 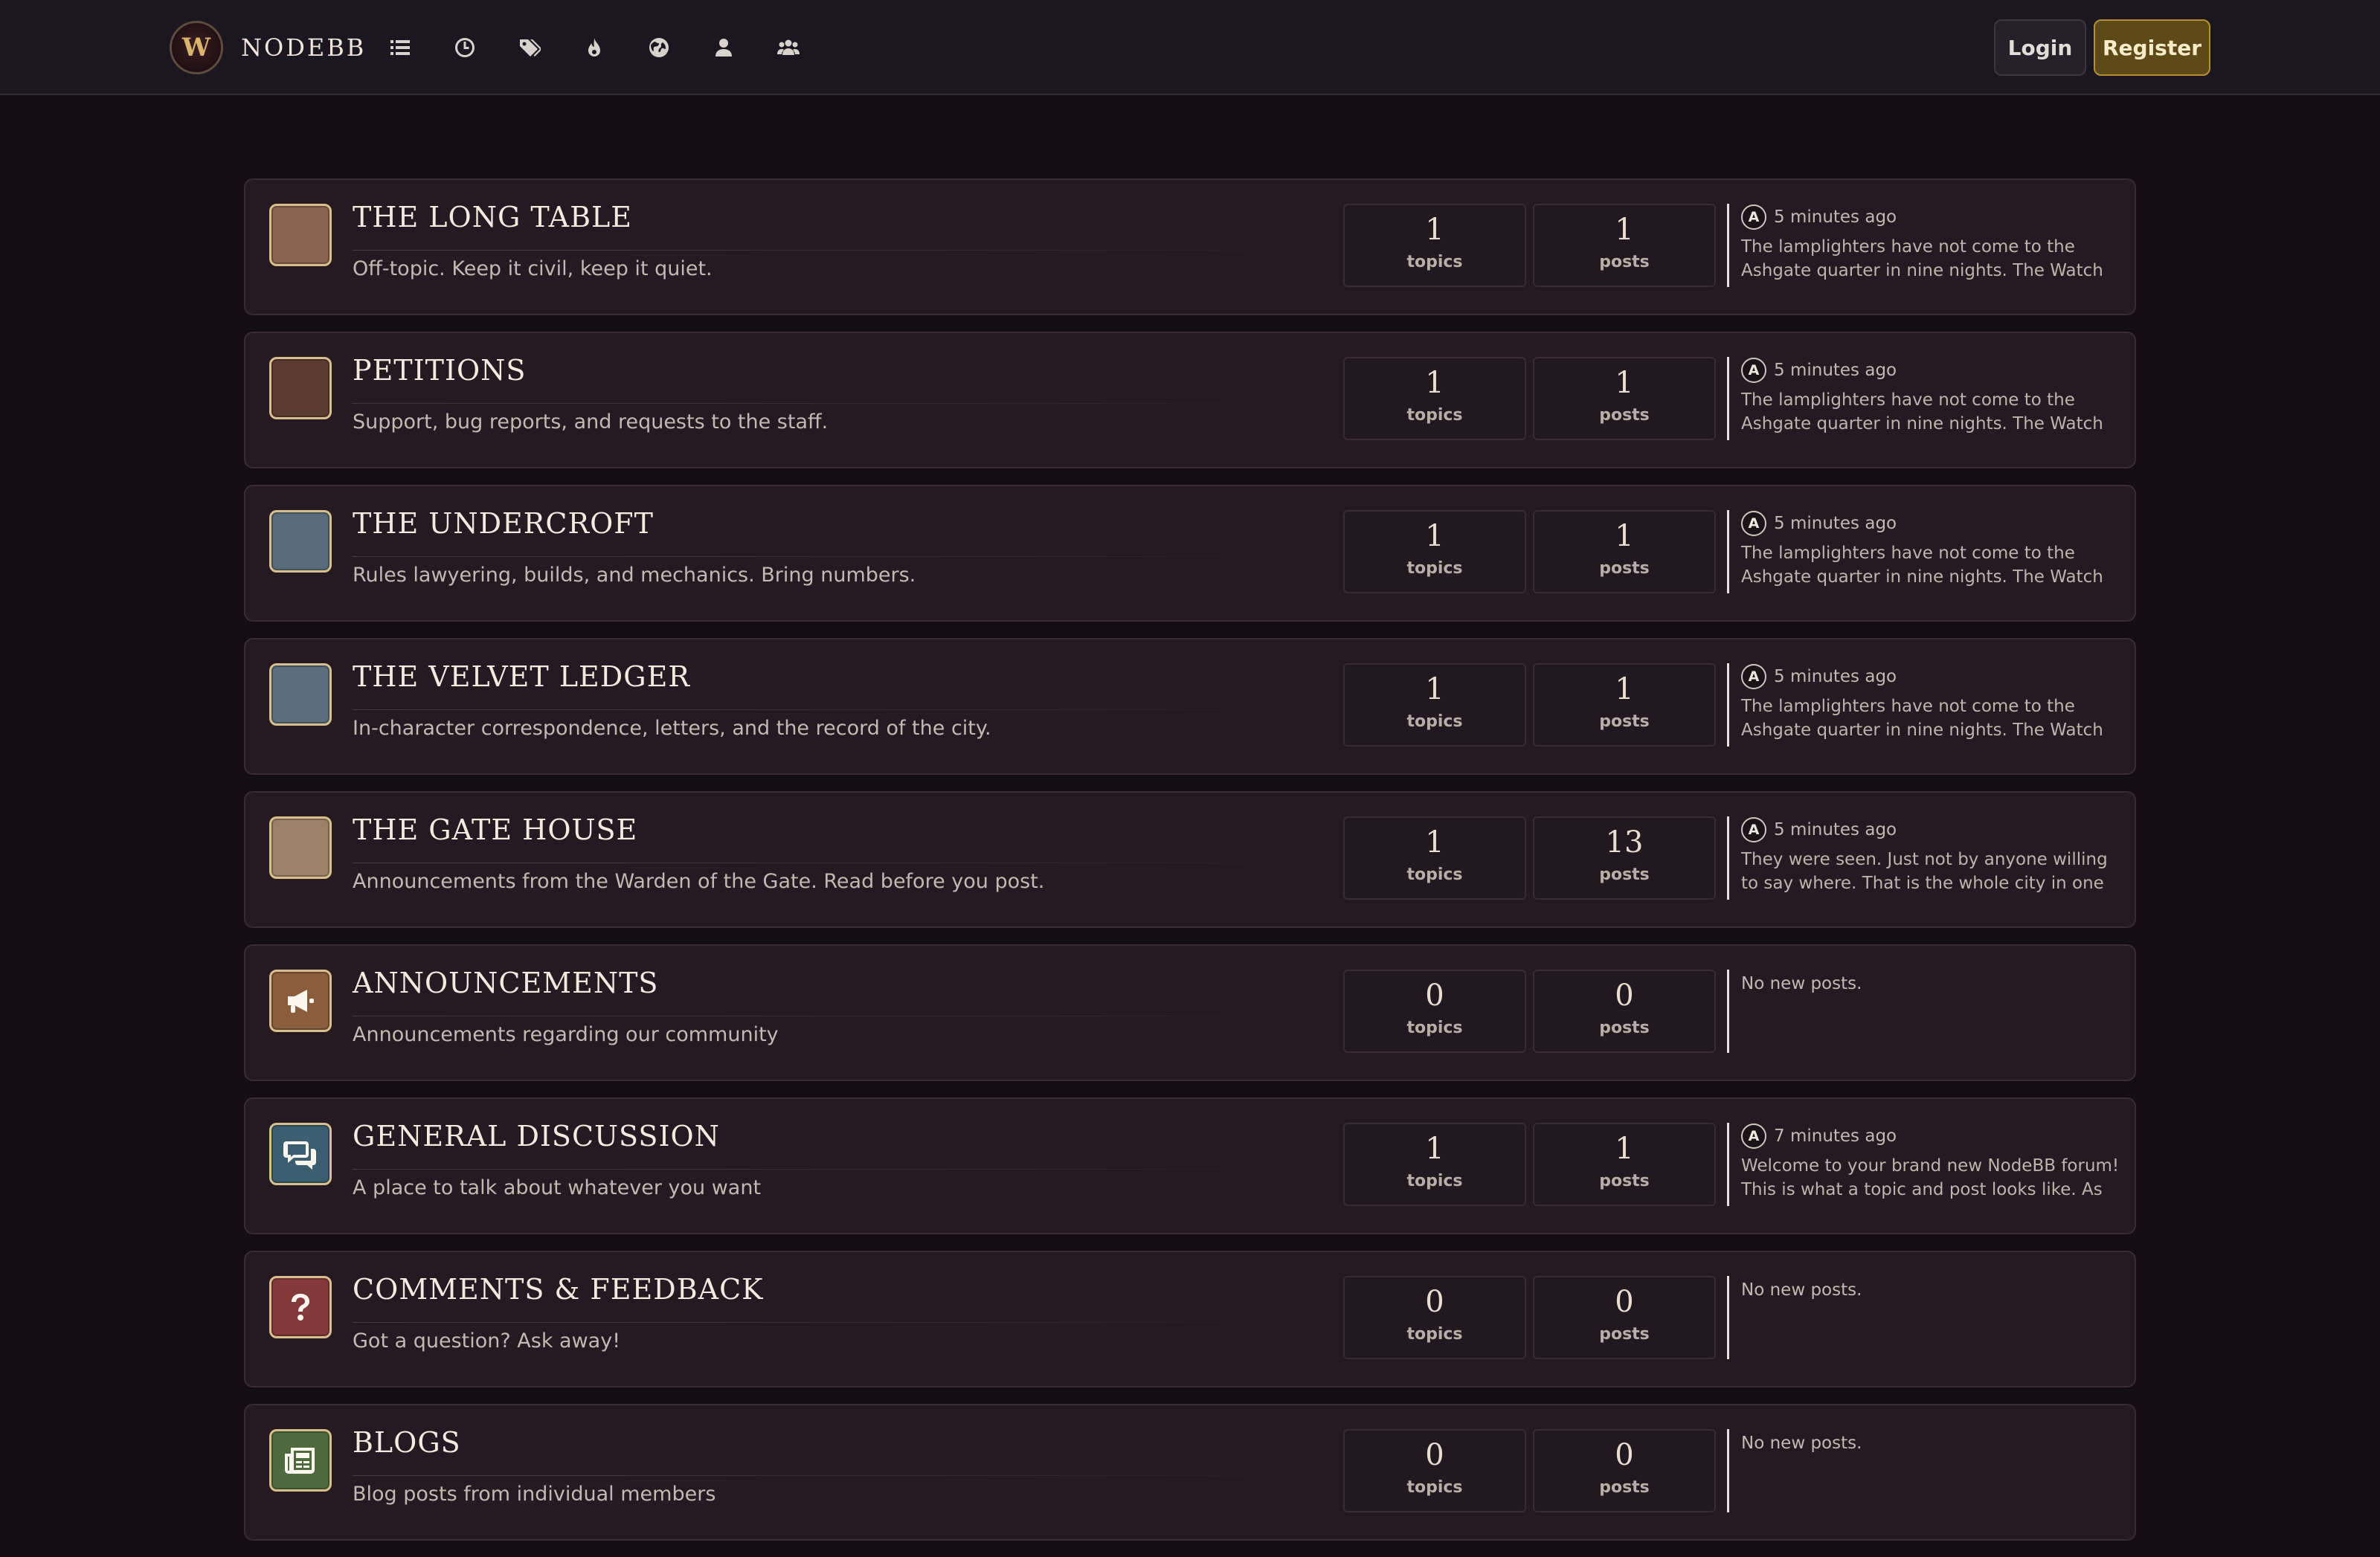 What do you see at coordinates (400, 47) in the screenshot?
I see `categories-icon` at bounding box center [400, 47].